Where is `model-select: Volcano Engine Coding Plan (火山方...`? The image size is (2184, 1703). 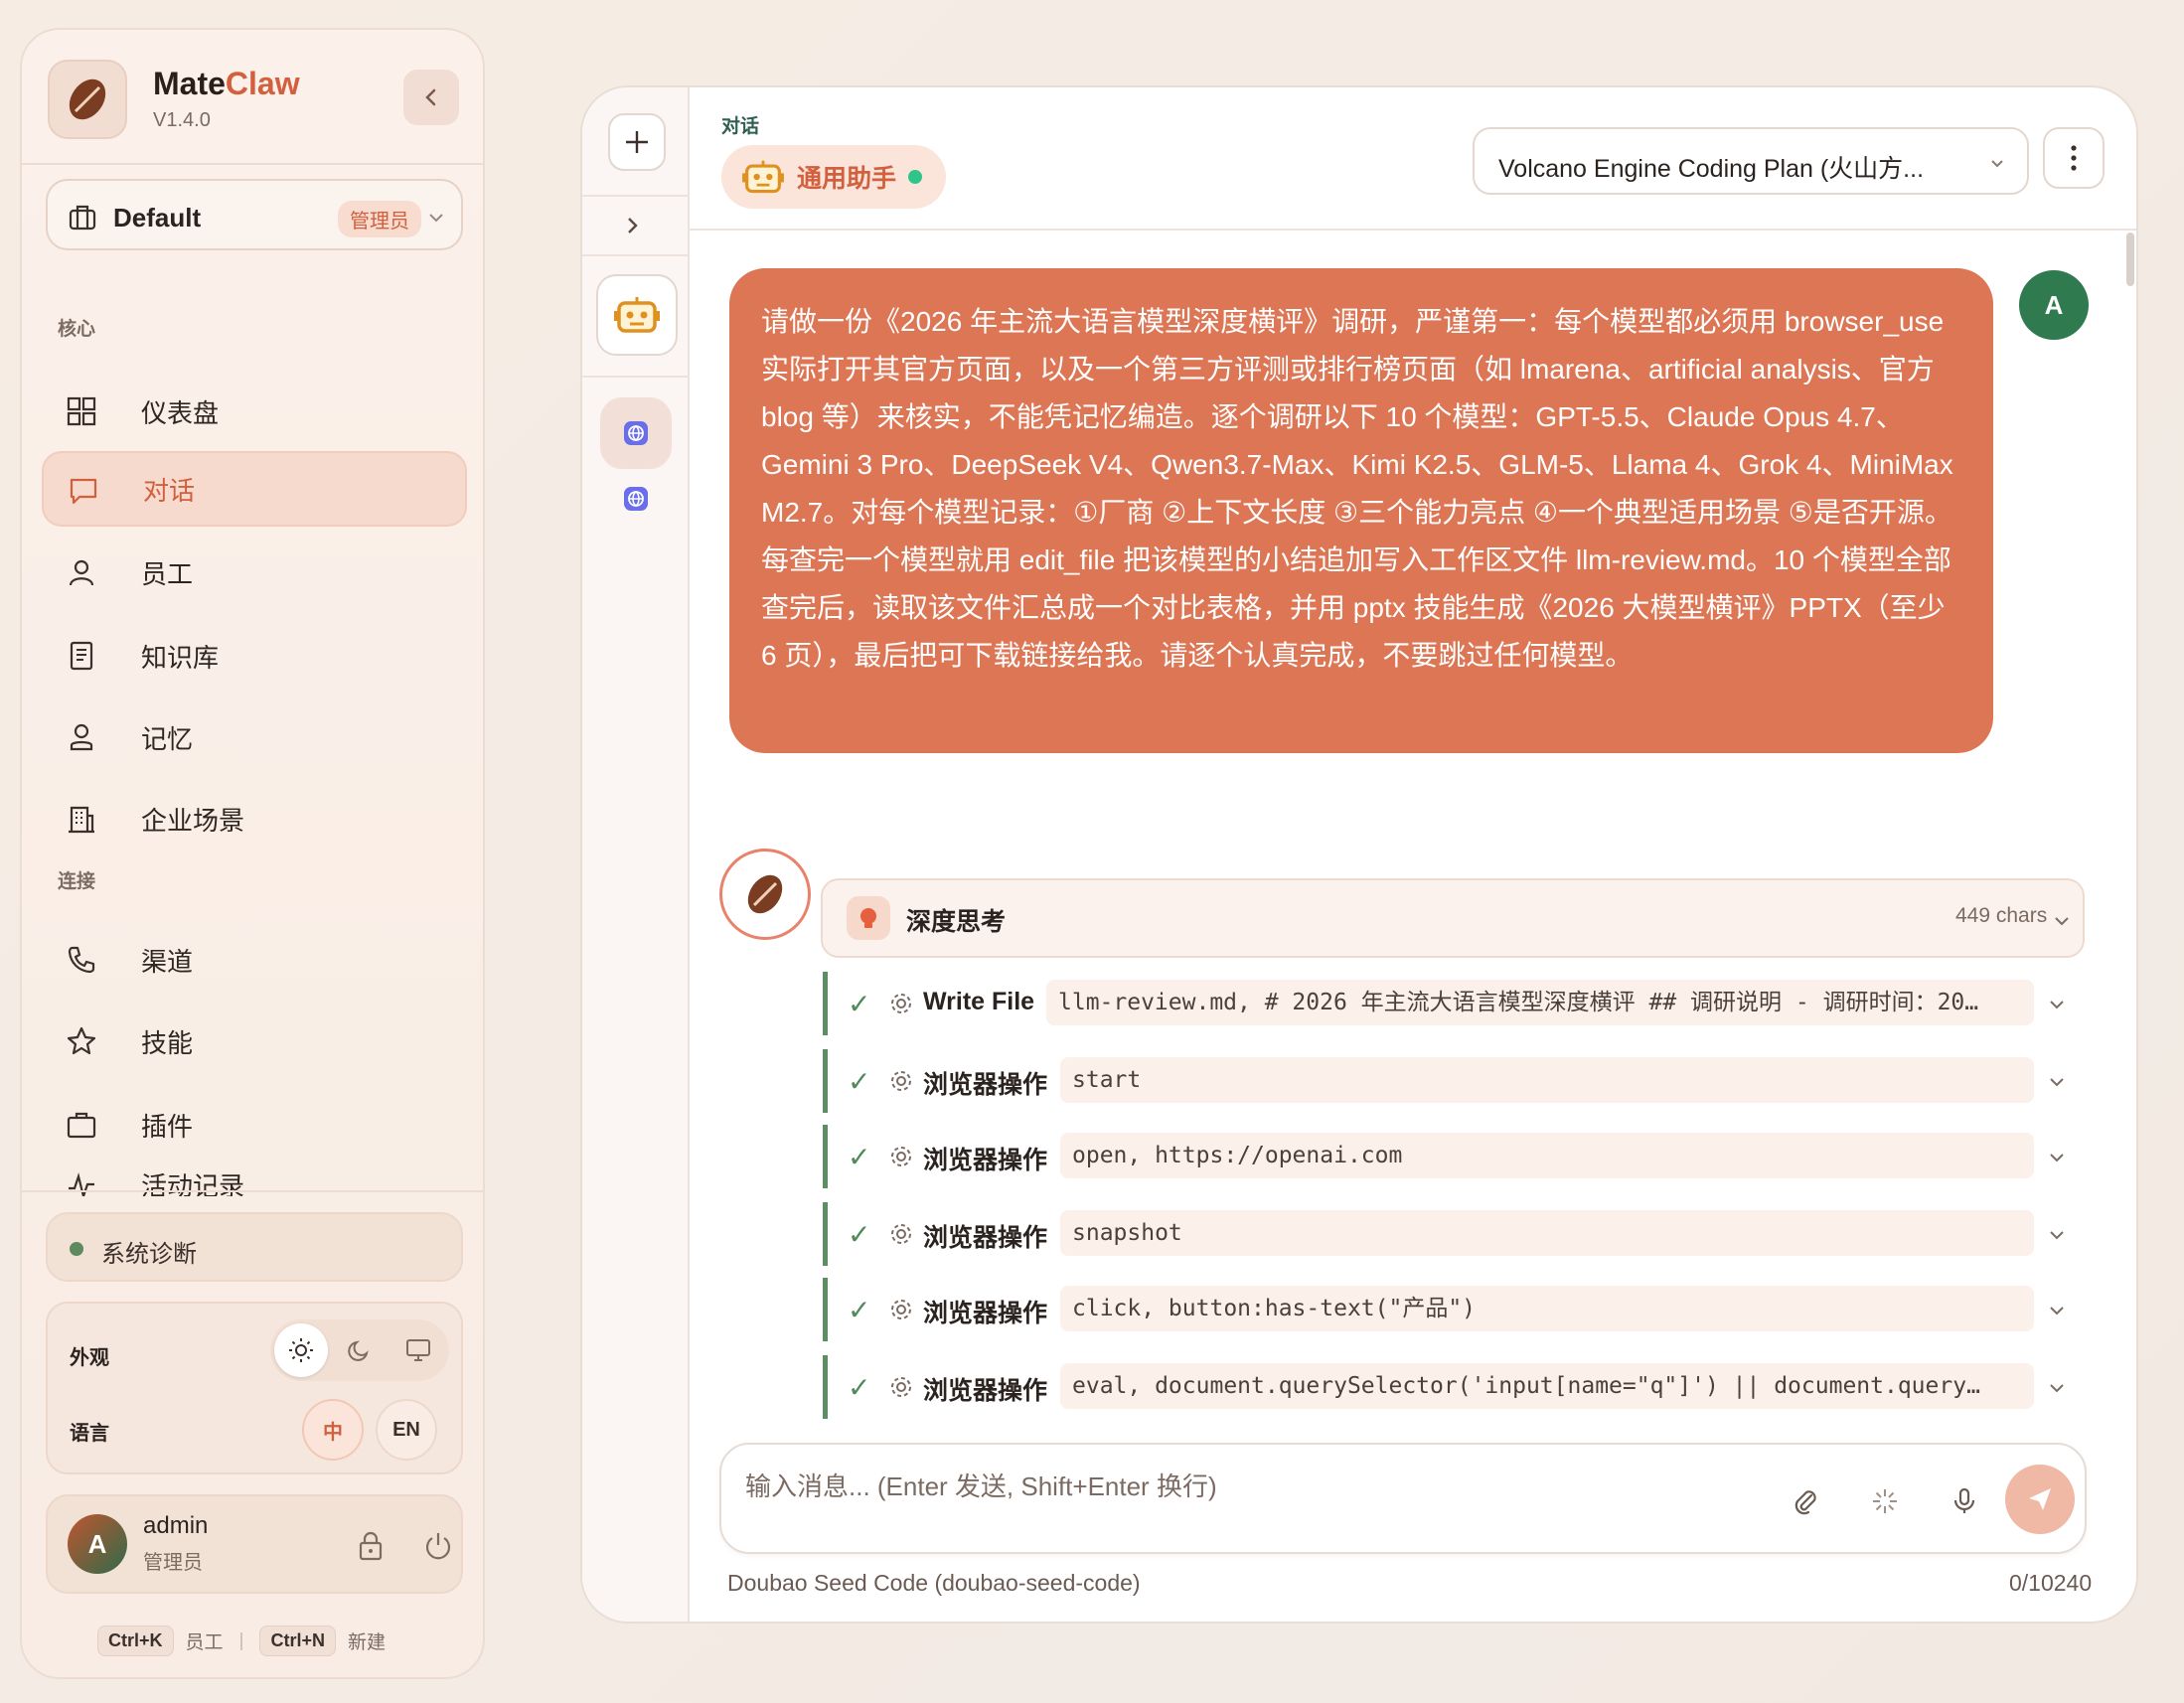 model-select: Volcano Engine Coding Plan (火山方... is located at coordinates (1751, 161).